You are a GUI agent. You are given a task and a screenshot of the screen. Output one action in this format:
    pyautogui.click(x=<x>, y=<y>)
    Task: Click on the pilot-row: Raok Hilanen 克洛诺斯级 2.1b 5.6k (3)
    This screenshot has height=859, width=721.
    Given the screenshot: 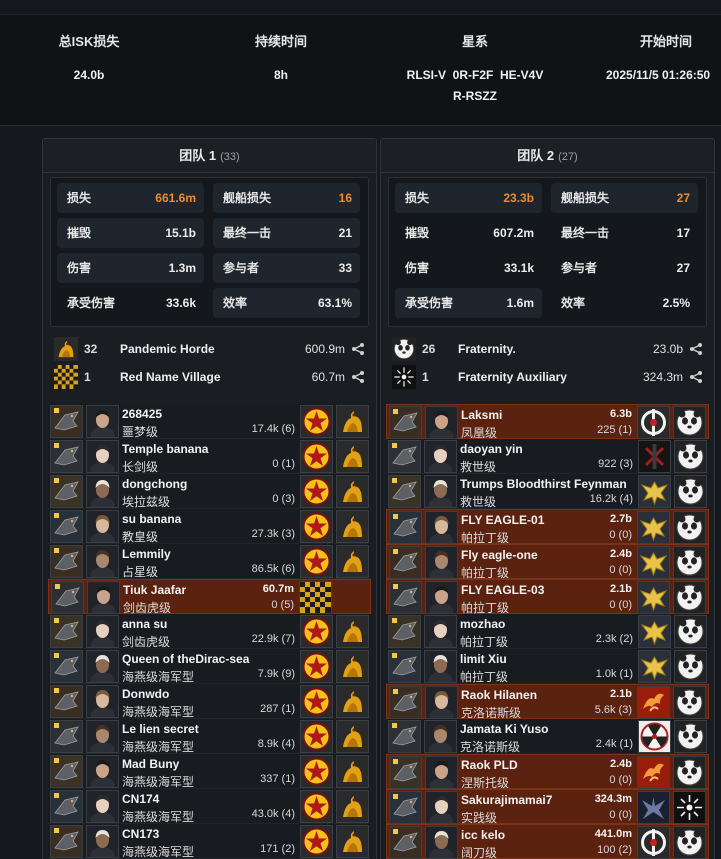 What is the action you would take?
    pyautogui.click(x=547, y=702)
    